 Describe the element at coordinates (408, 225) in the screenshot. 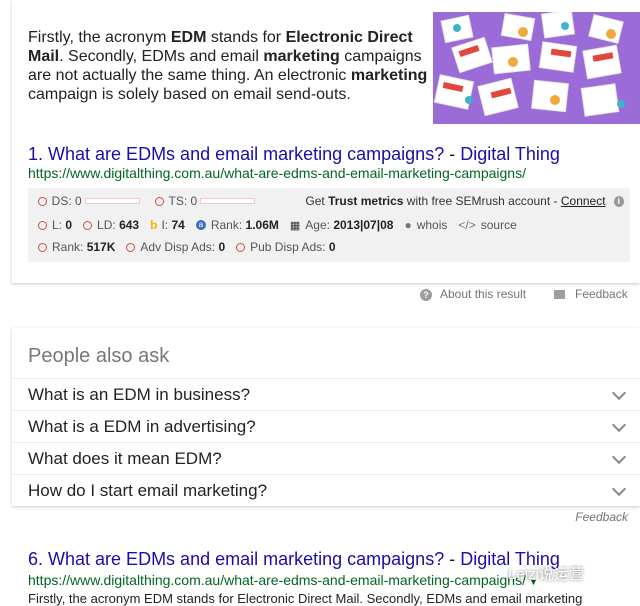

I see `person-icon: ●` at that location.